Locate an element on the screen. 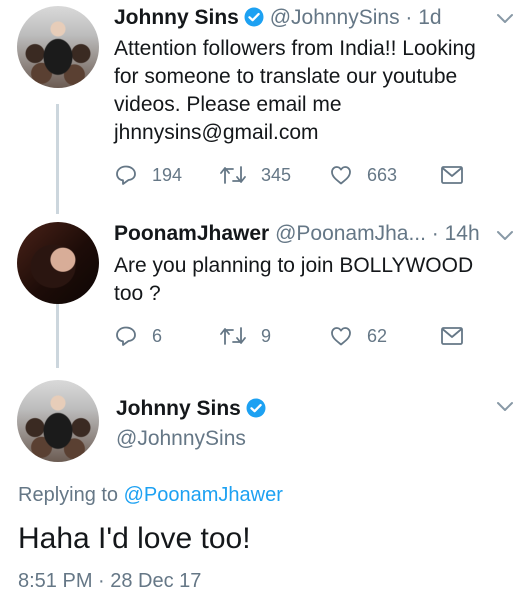  tweet-2-header: PoonamJhawer @PoonamJha... · 14h is located at coordinates (297, 234).